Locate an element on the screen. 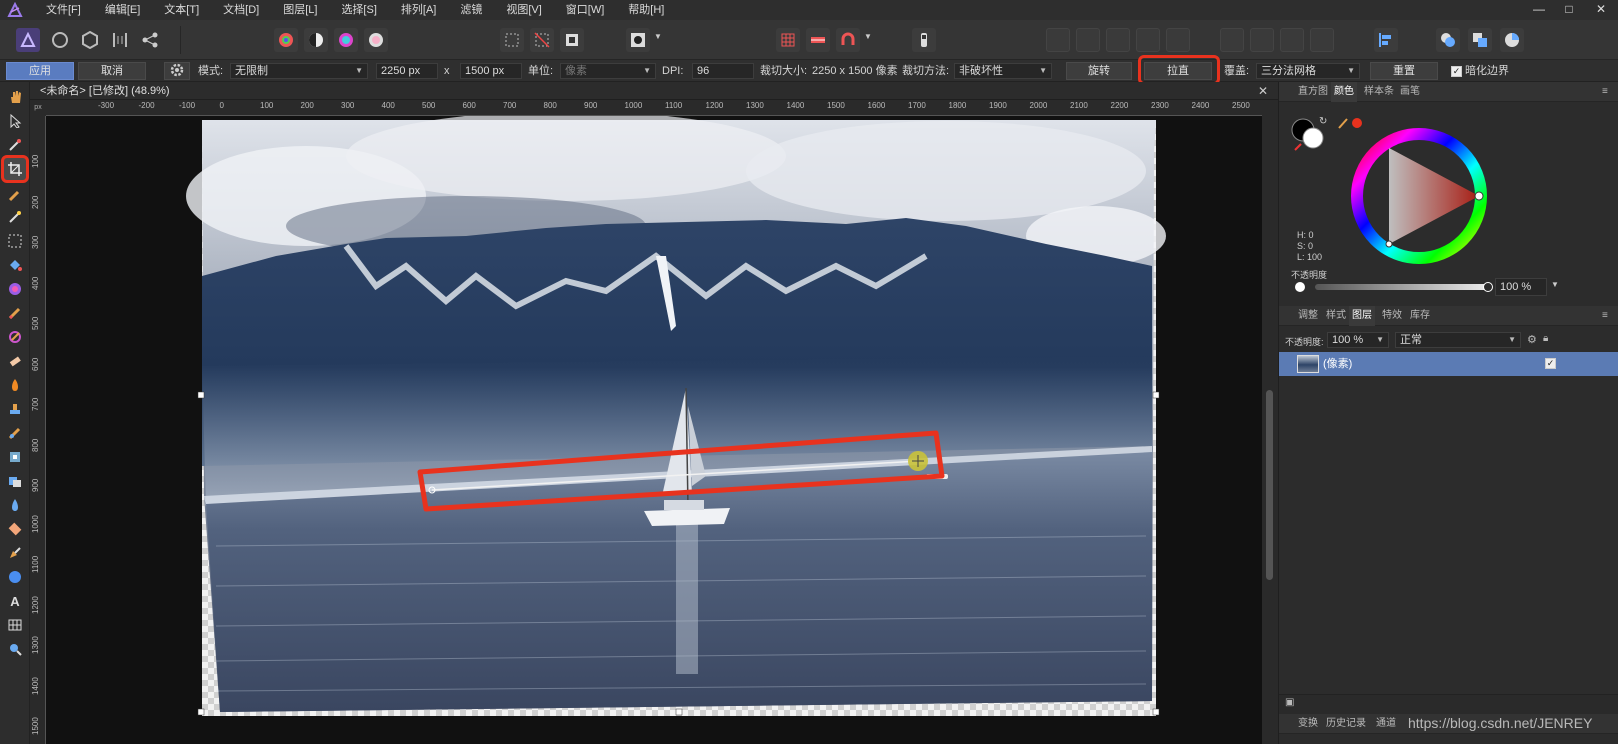  menu-text: 文本[T] is located at coordinates (181, 10).